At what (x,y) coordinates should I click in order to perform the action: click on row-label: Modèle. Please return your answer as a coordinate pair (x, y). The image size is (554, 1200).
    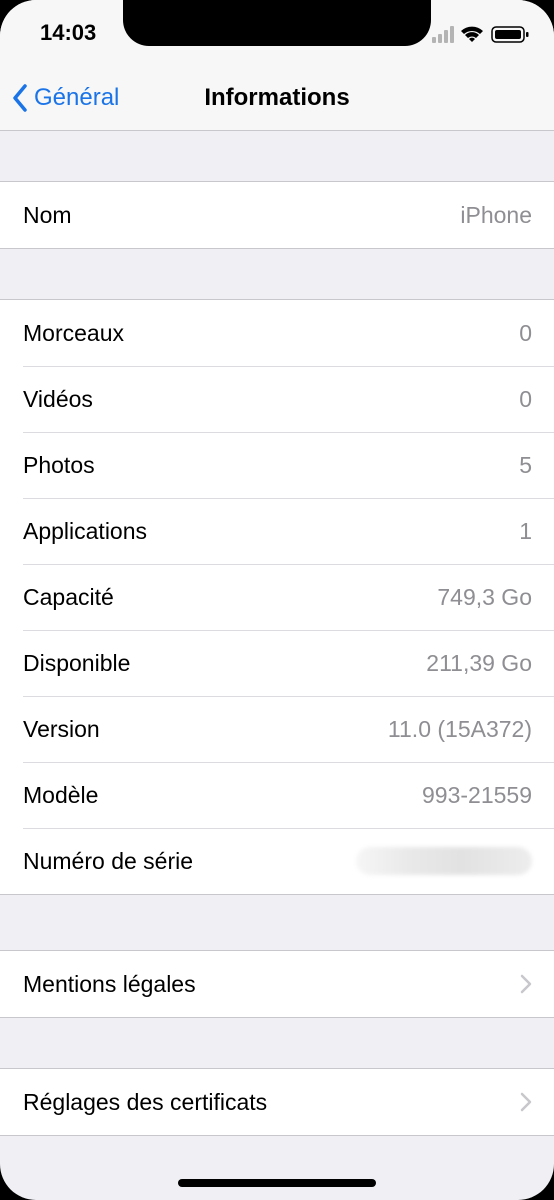
    Looking at the image, I should click on (61, 794).